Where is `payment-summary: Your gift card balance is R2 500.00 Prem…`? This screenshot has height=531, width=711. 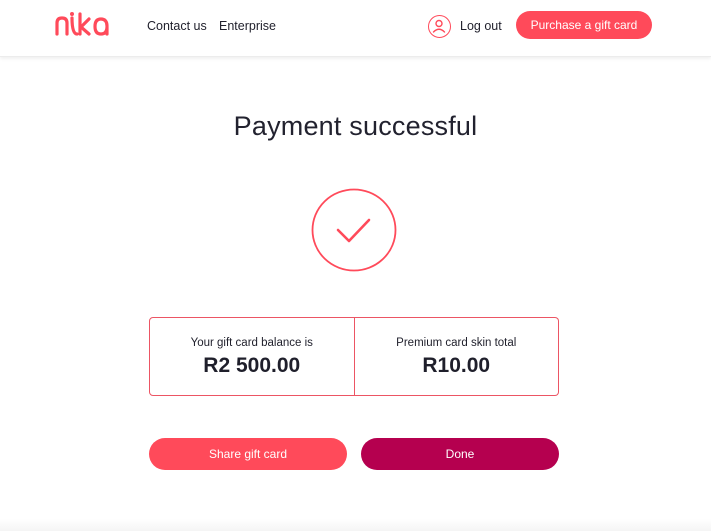
payment-summary: Your gift card balance is R2 500.00 Prem… is located at coordinates (354, 356).